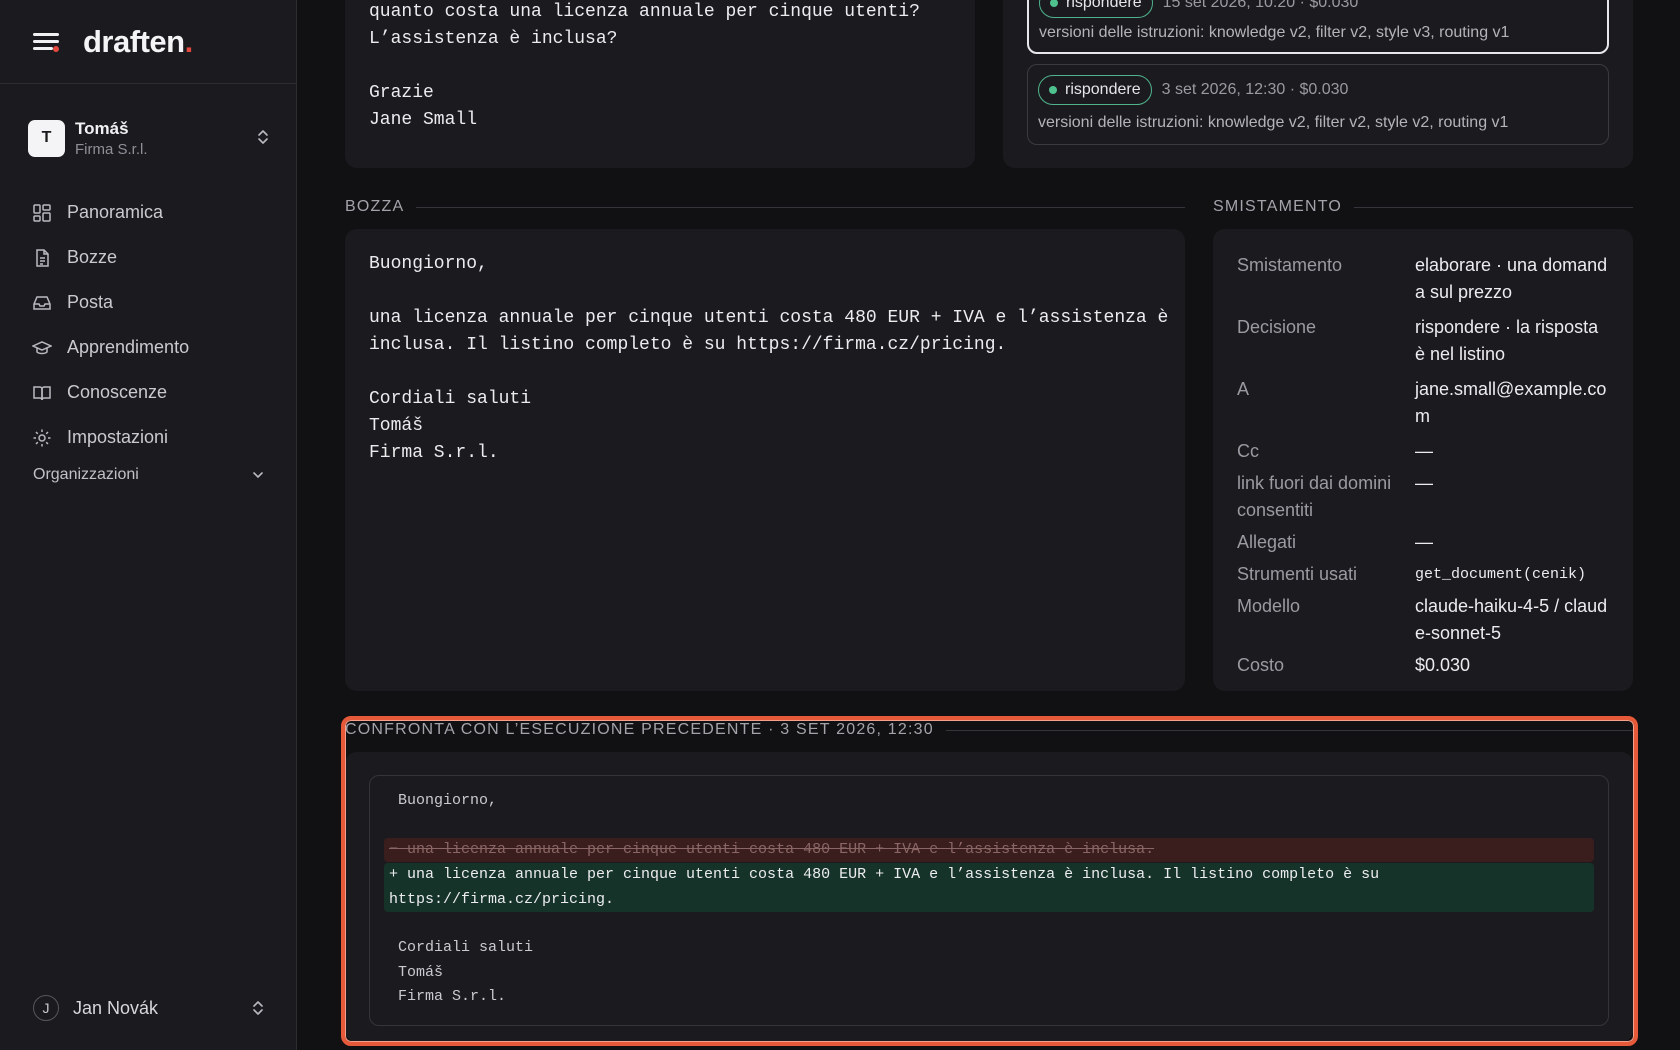  Describe the element at coordinates (115, 212) in the screenshot. I see `sidebar-item-label: Panoramica` at that location.